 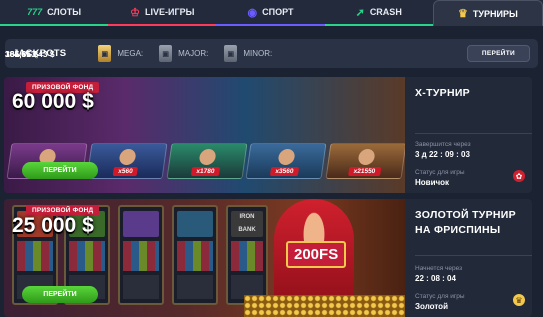 What do you see at coordinates (247, 255) in the screenshot?
I see `slot-machine: IRON BANK` at bounding box center [247, 255].